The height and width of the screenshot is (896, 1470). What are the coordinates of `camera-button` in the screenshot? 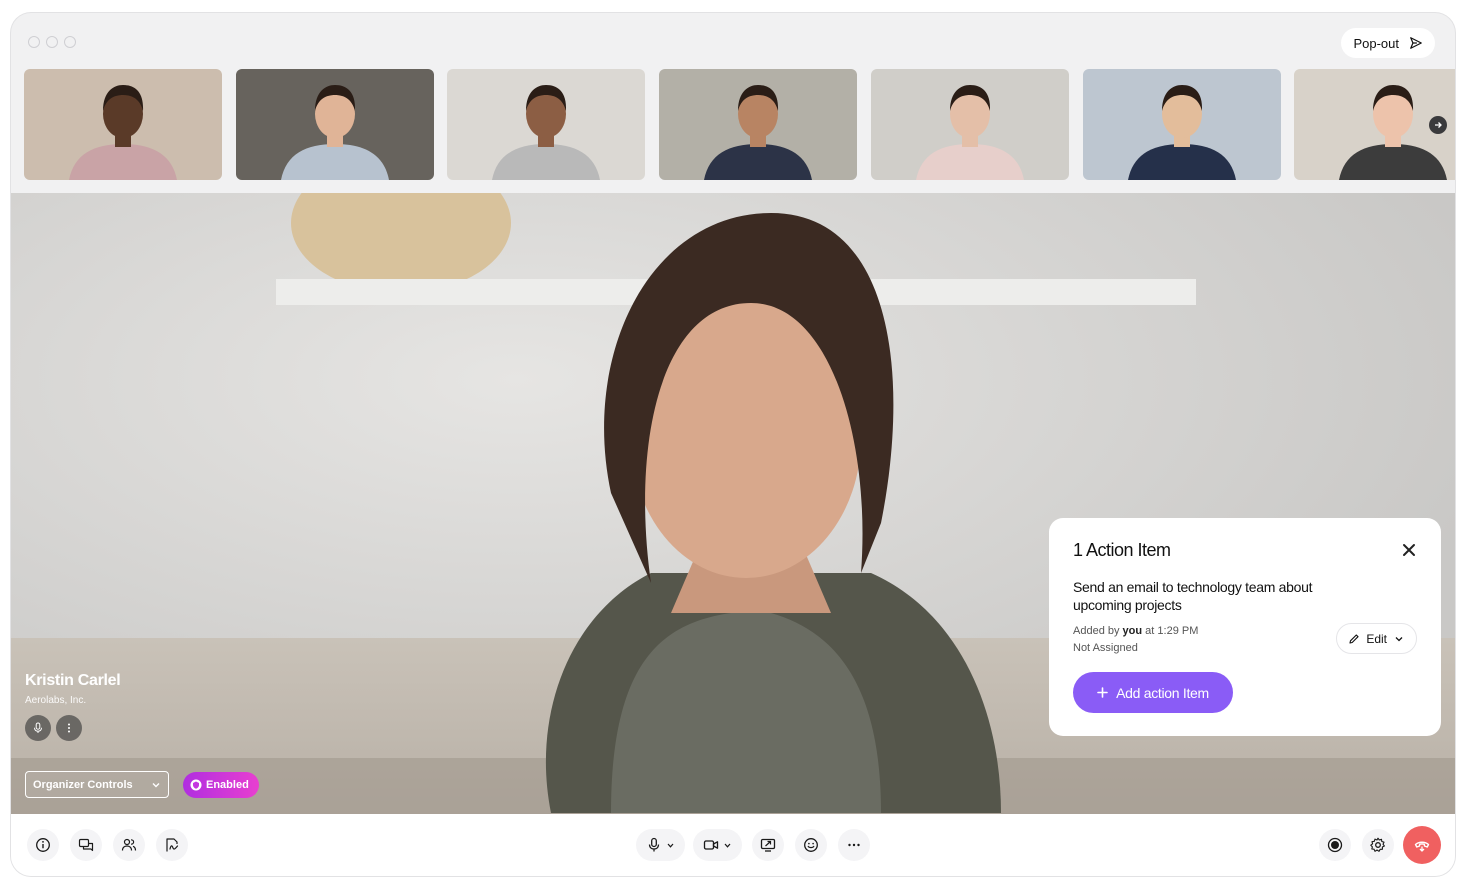 It's located at (717, 845).